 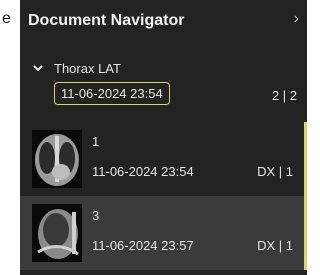 I want to click on panel-footer, so click(x=163, y=272).